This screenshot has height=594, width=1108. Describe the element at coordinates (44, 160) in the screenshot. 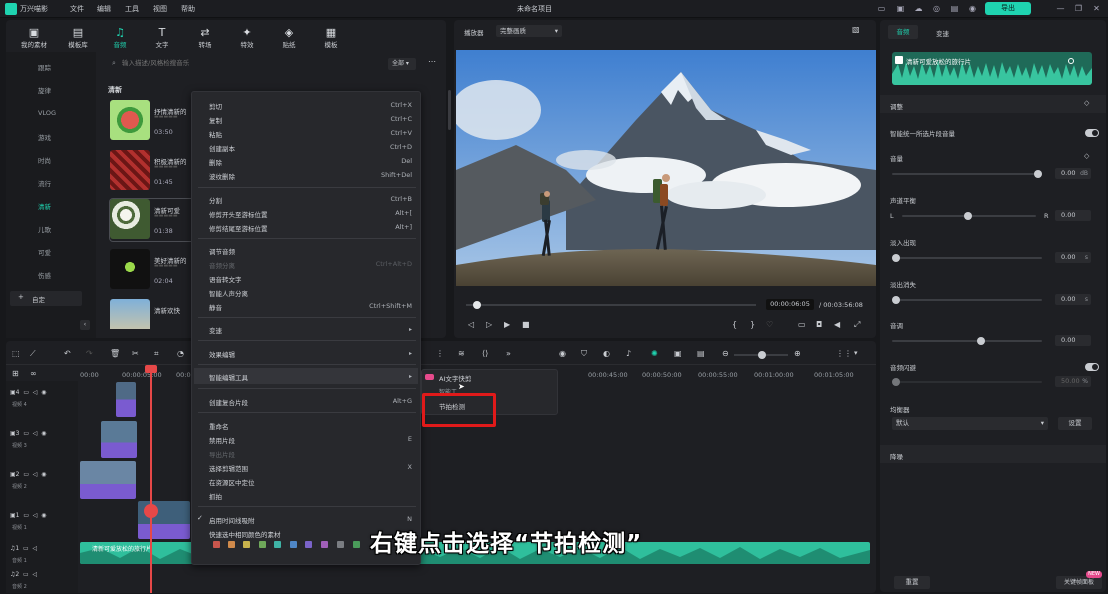

I see `category-item: 时尚` at that location.